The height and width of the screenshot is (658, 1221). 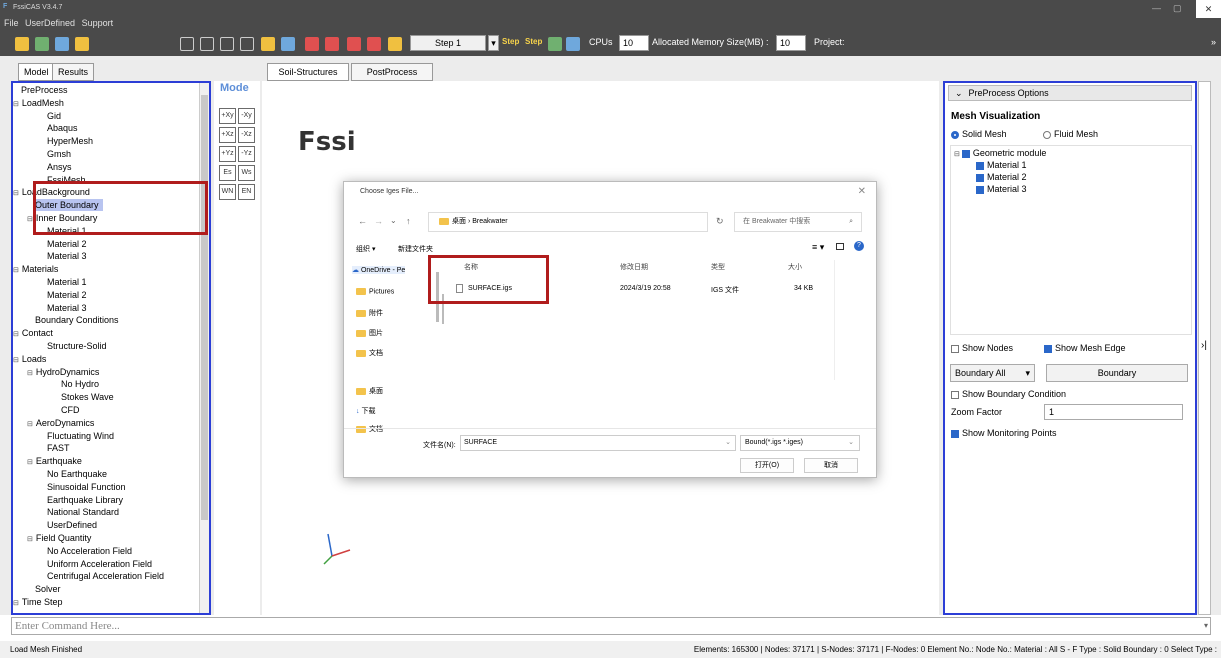 What do you see at coordinates (1001, 177) in the screenshot?
I see `material-node: Material 2` at bounding box center [1001, 177].